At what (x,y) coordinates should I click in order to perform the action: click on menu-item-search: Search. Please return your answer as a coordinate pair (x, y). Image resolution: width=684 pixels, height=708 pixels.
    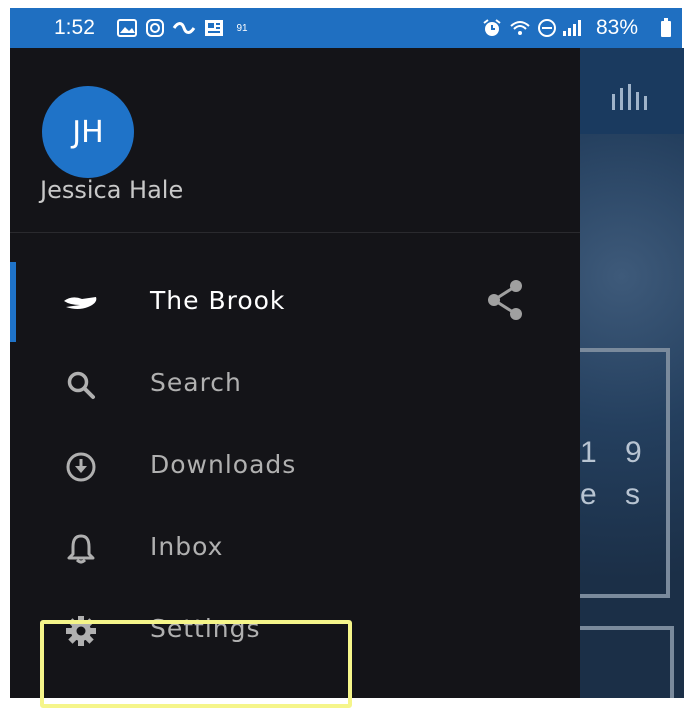
    Looking at the image, I should click on (295, 384).